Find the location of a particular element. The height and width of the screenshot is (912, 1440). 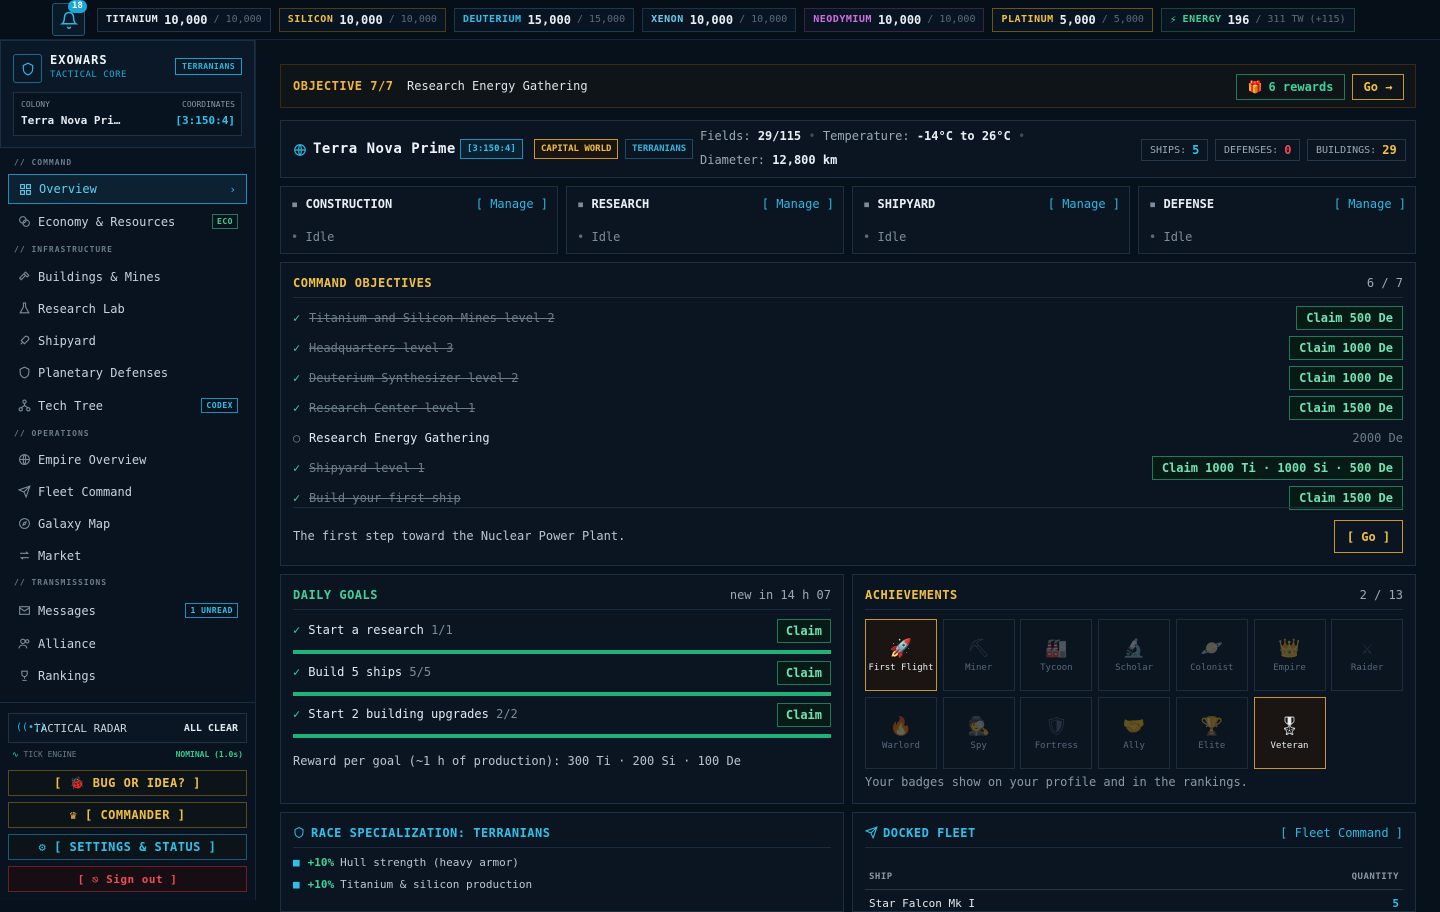

objective-name: Research Energy Gathering is located at coordinates (497, 86).